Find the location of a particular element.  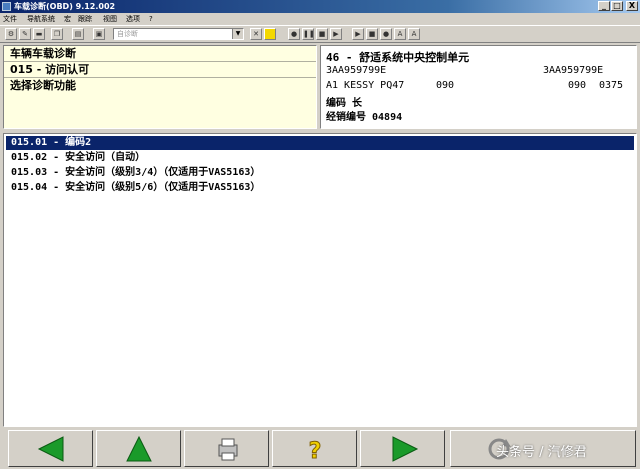

component-name: A1 KESSY PQ47 is located at coordinates (365, 85).